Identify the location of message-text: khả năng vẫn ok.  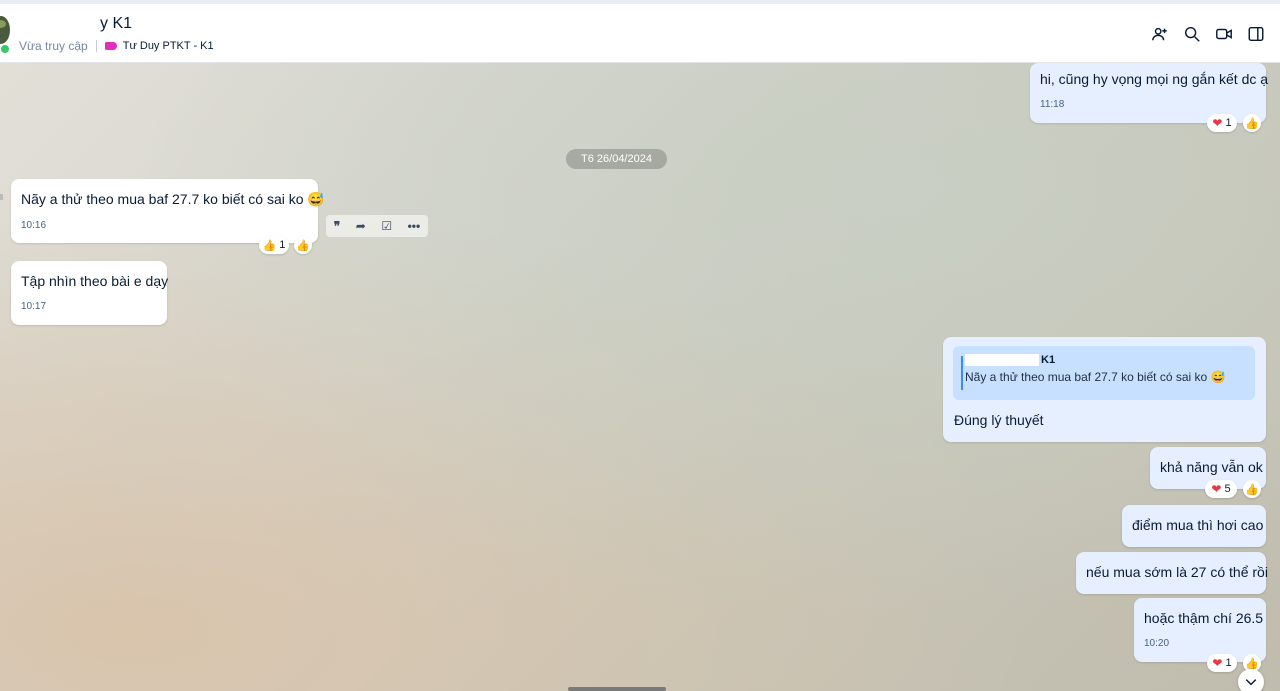
(1211, 467).